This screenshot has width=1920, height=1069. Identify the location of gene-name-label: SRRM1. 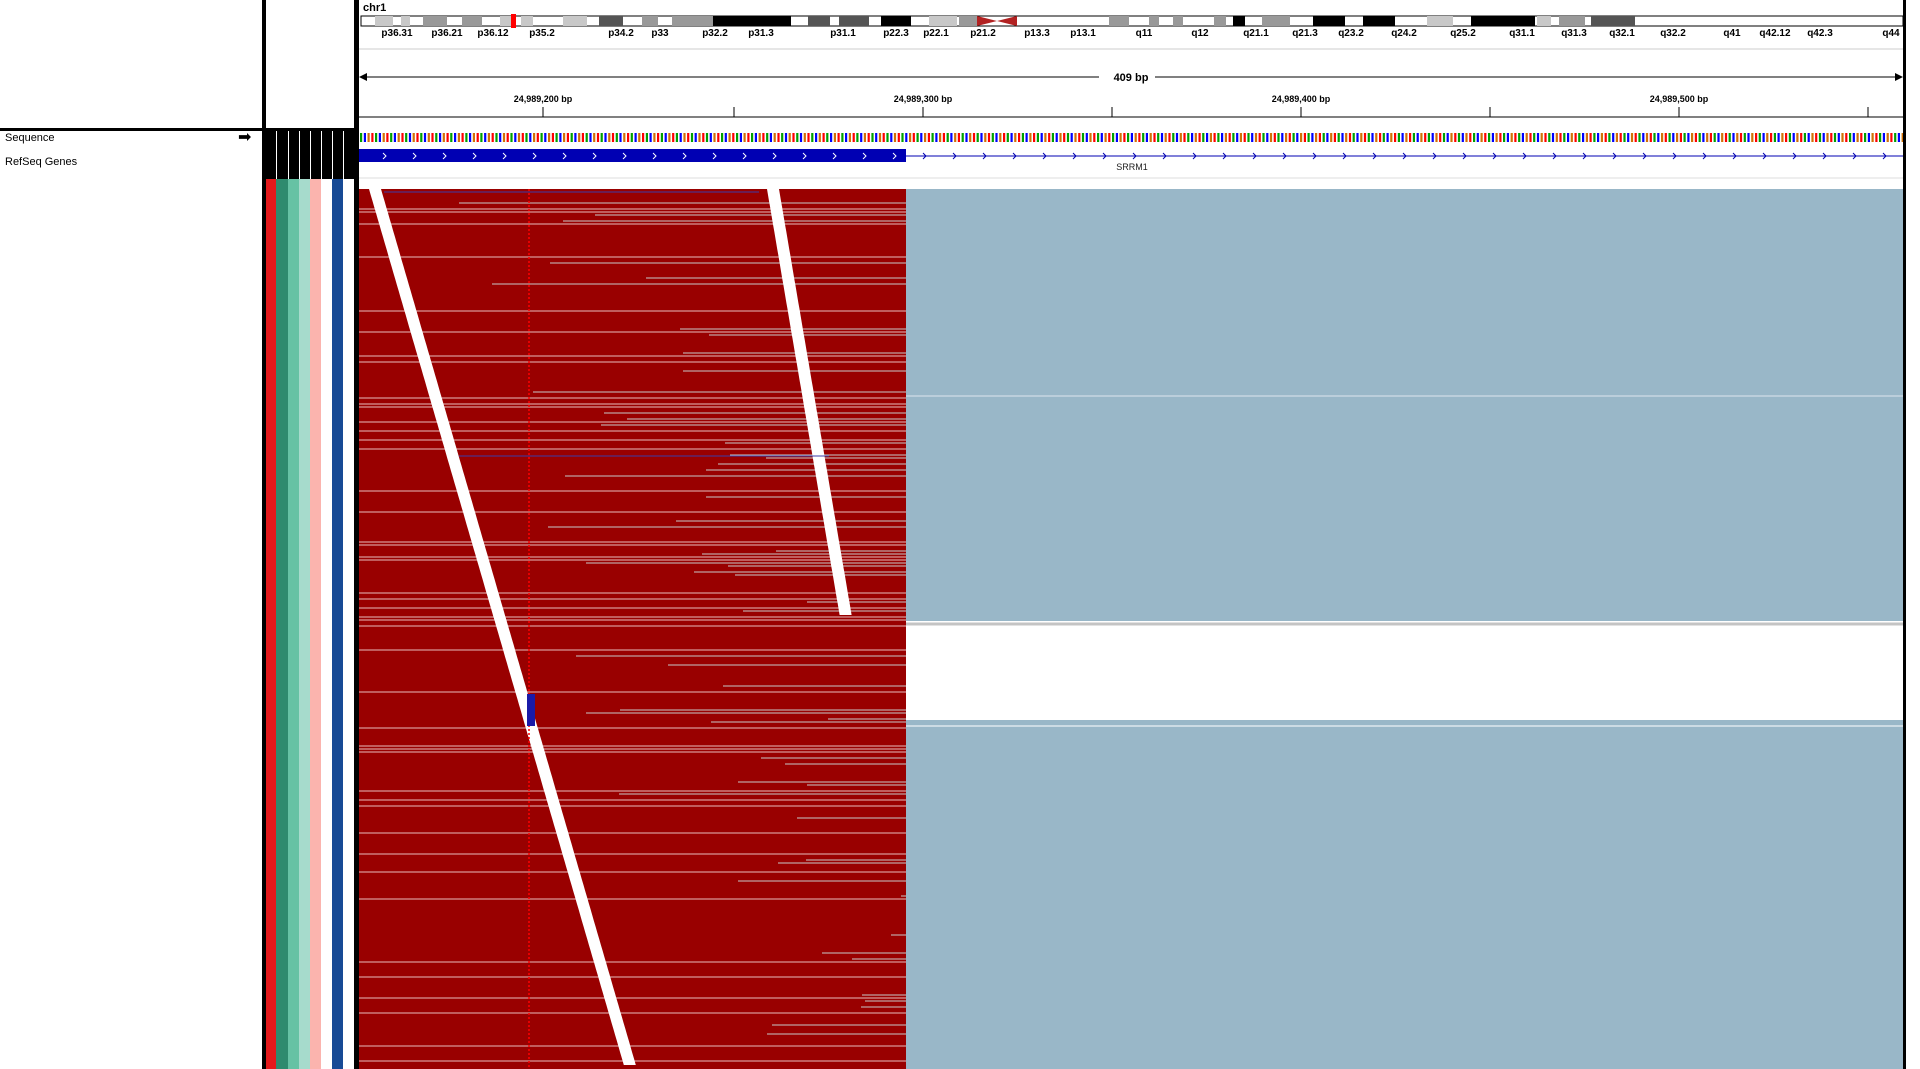
(1132, 167).